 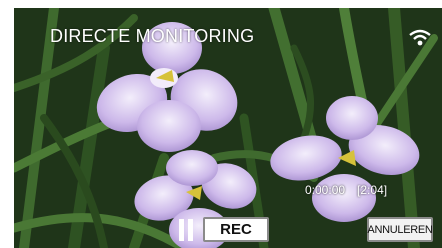 I want to click on rec-button: REC, so click(x=236, y=229).